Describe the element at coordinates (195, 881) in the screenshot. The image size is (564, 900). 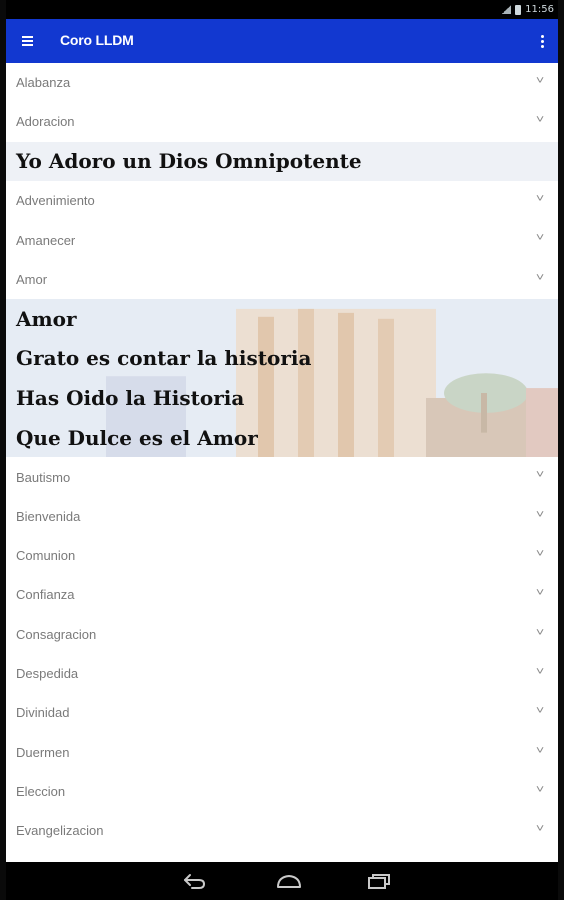
I see `back-arrow-icon` at that location.